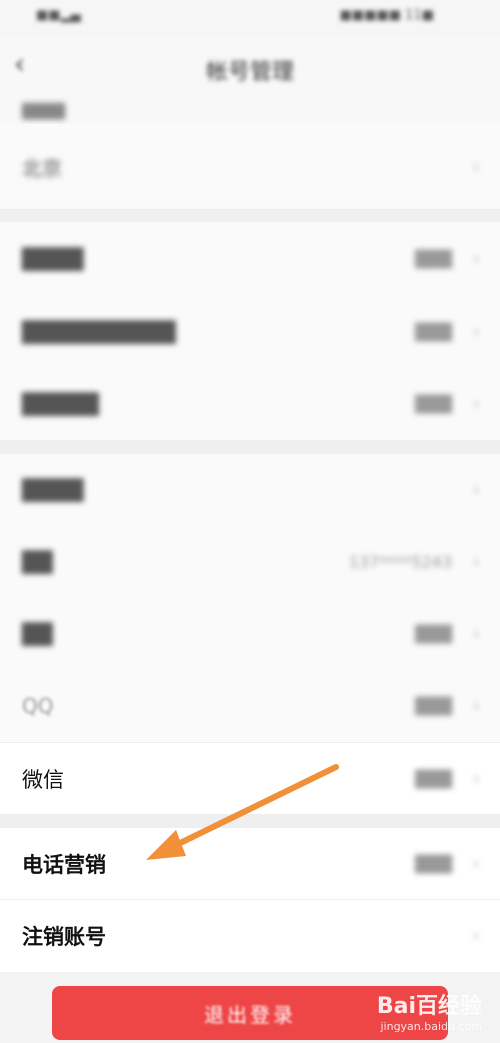 This screenshot has height=1043, width=500. What do you see at coordinates (433, 634) in the screenshot?
I see `email-value: ███` at bounding box center [433, 634].